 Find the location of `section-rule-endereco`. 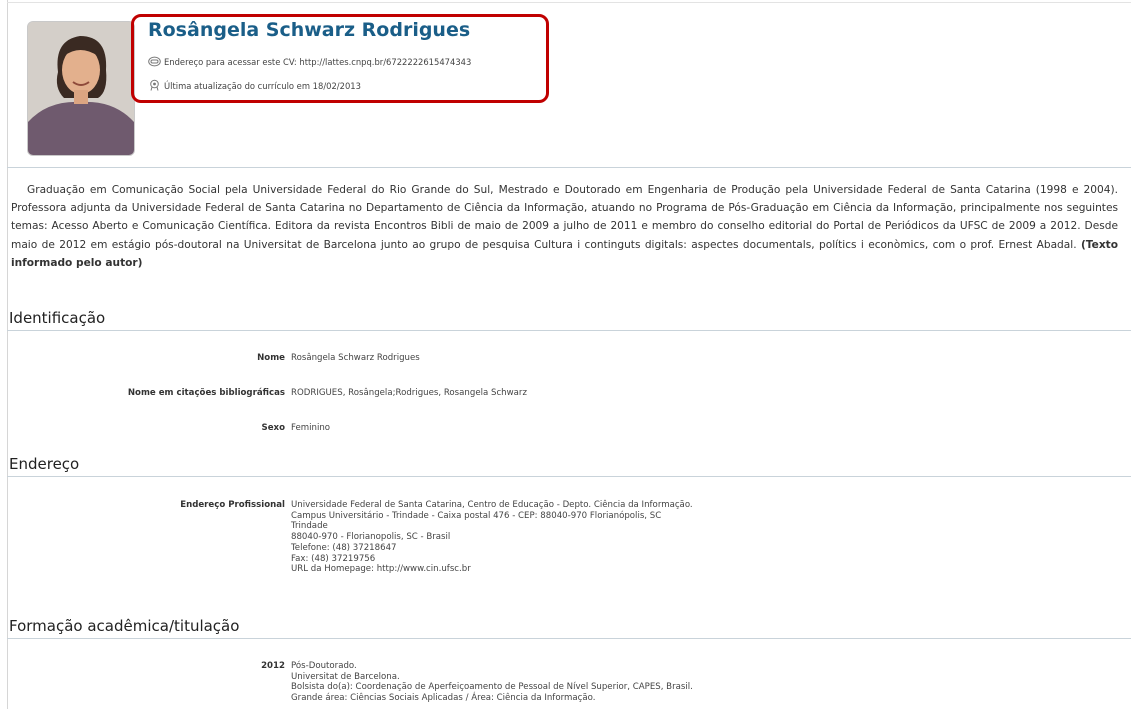

section-rule-endereco is located at coordinates (569, 476).